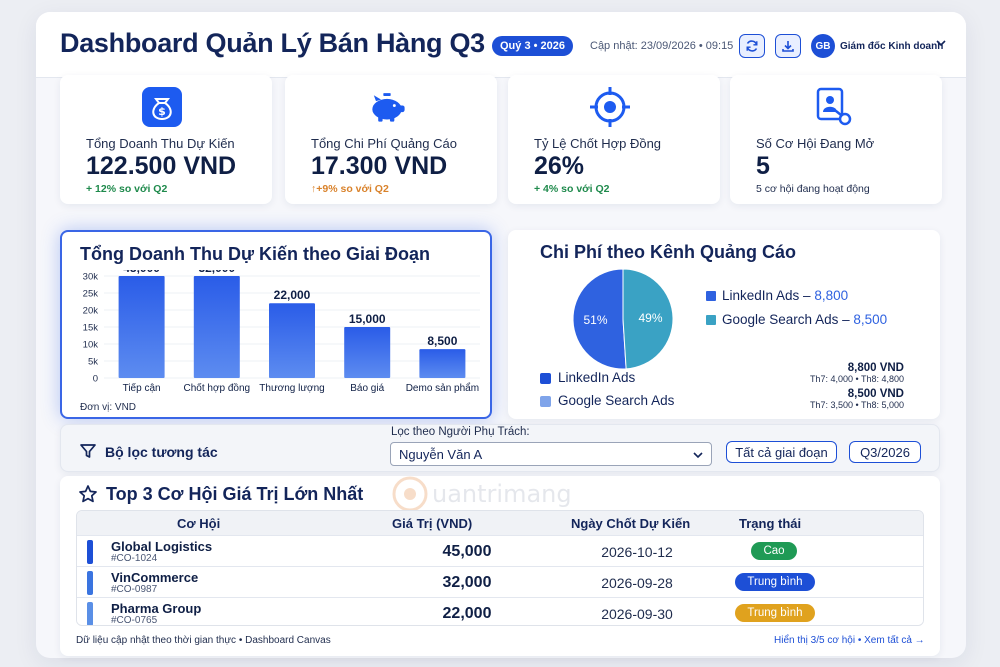 This screenshot has width=1000, height=667. I want to click on close-date: 2026-09-30, so click(637, 614).